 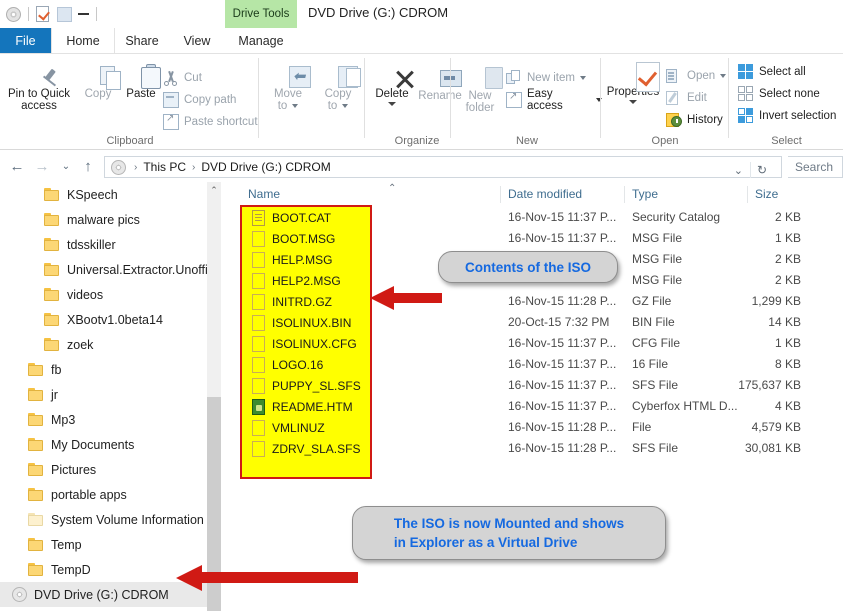 What do you see at coordinates (110, 194) in the screenshot?
I see `nav-item: KSpeech` at bounding box center [110, 194].